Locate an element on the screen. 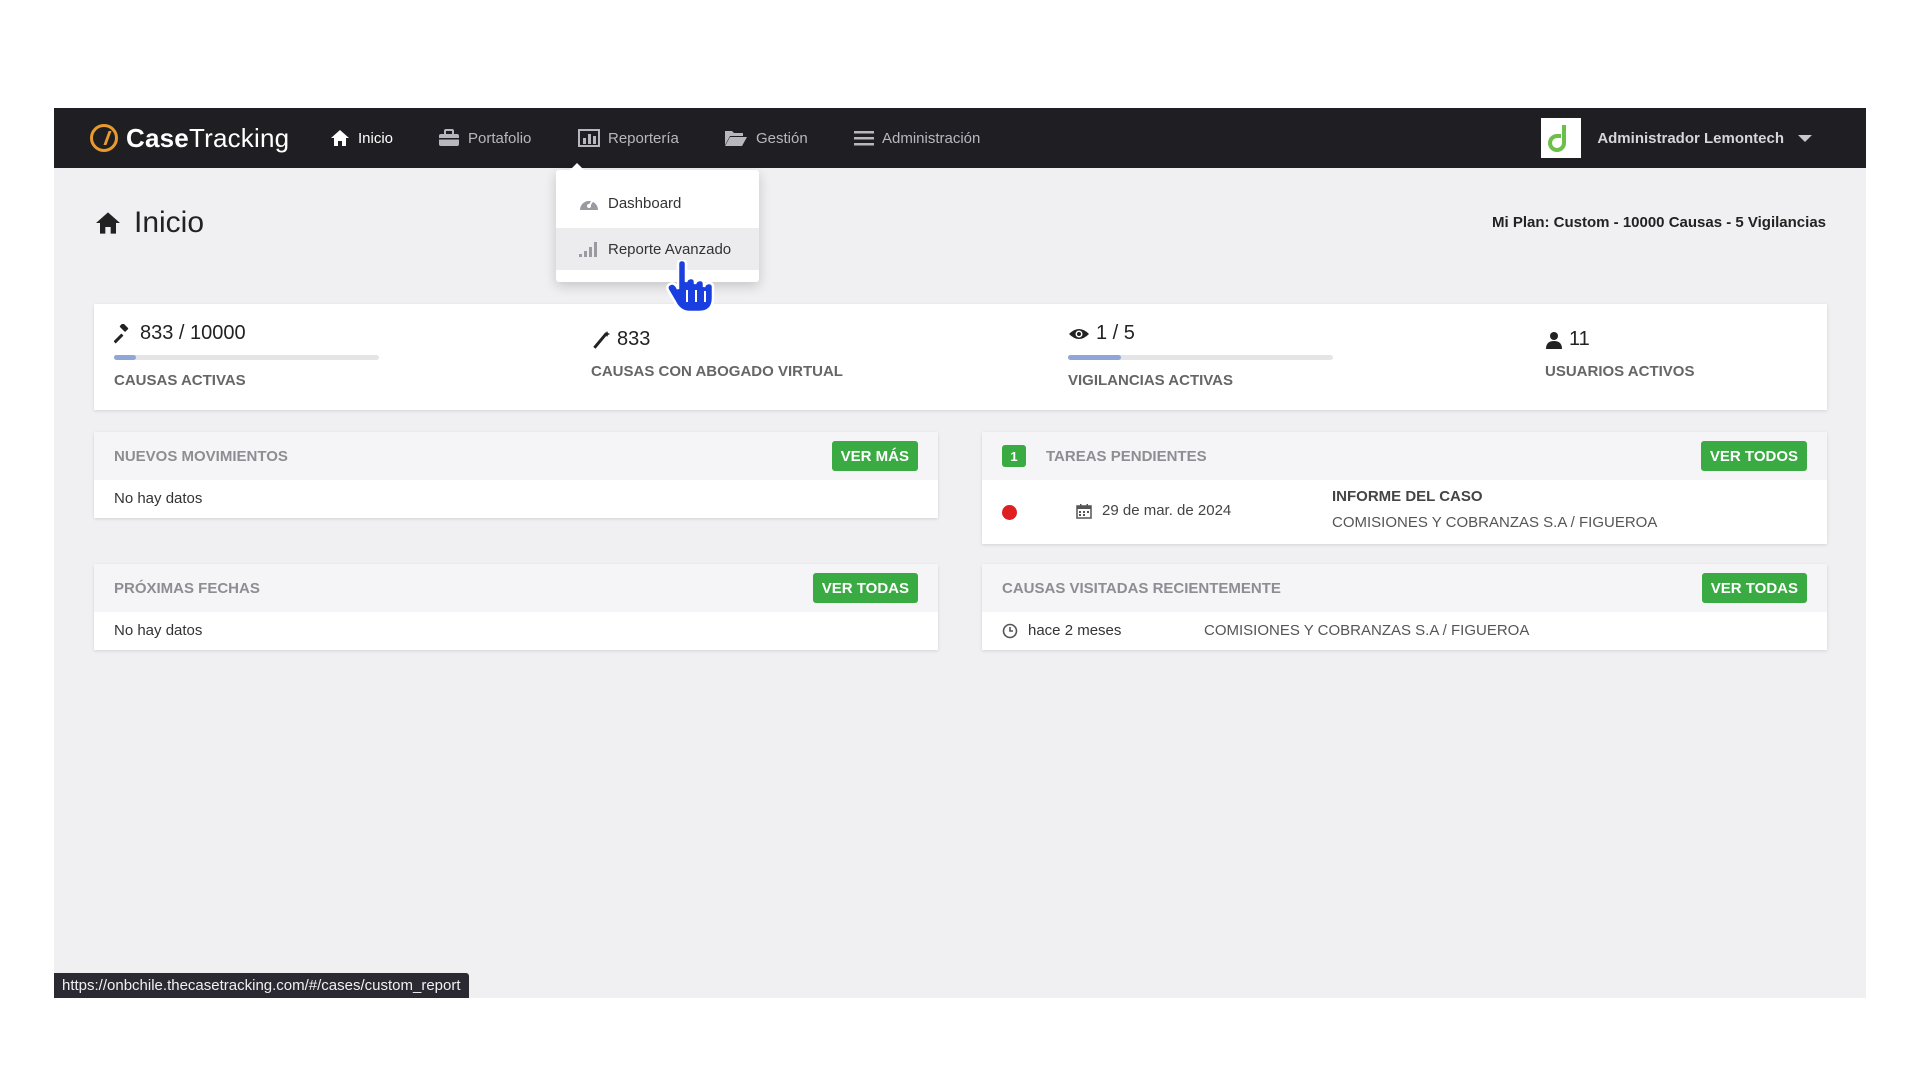  panel-title: PRÓXIMAS FECHAS is located at coordinates (187, 588).